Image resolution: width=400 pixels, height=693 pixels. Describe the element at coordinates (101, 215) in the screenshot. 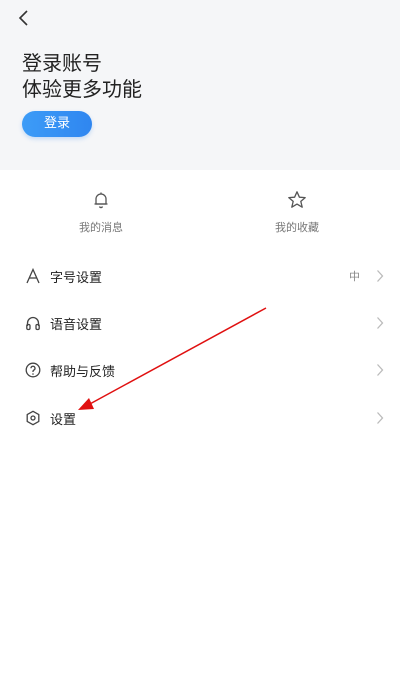

I see `my-messages-button: 我的消息` at that location.